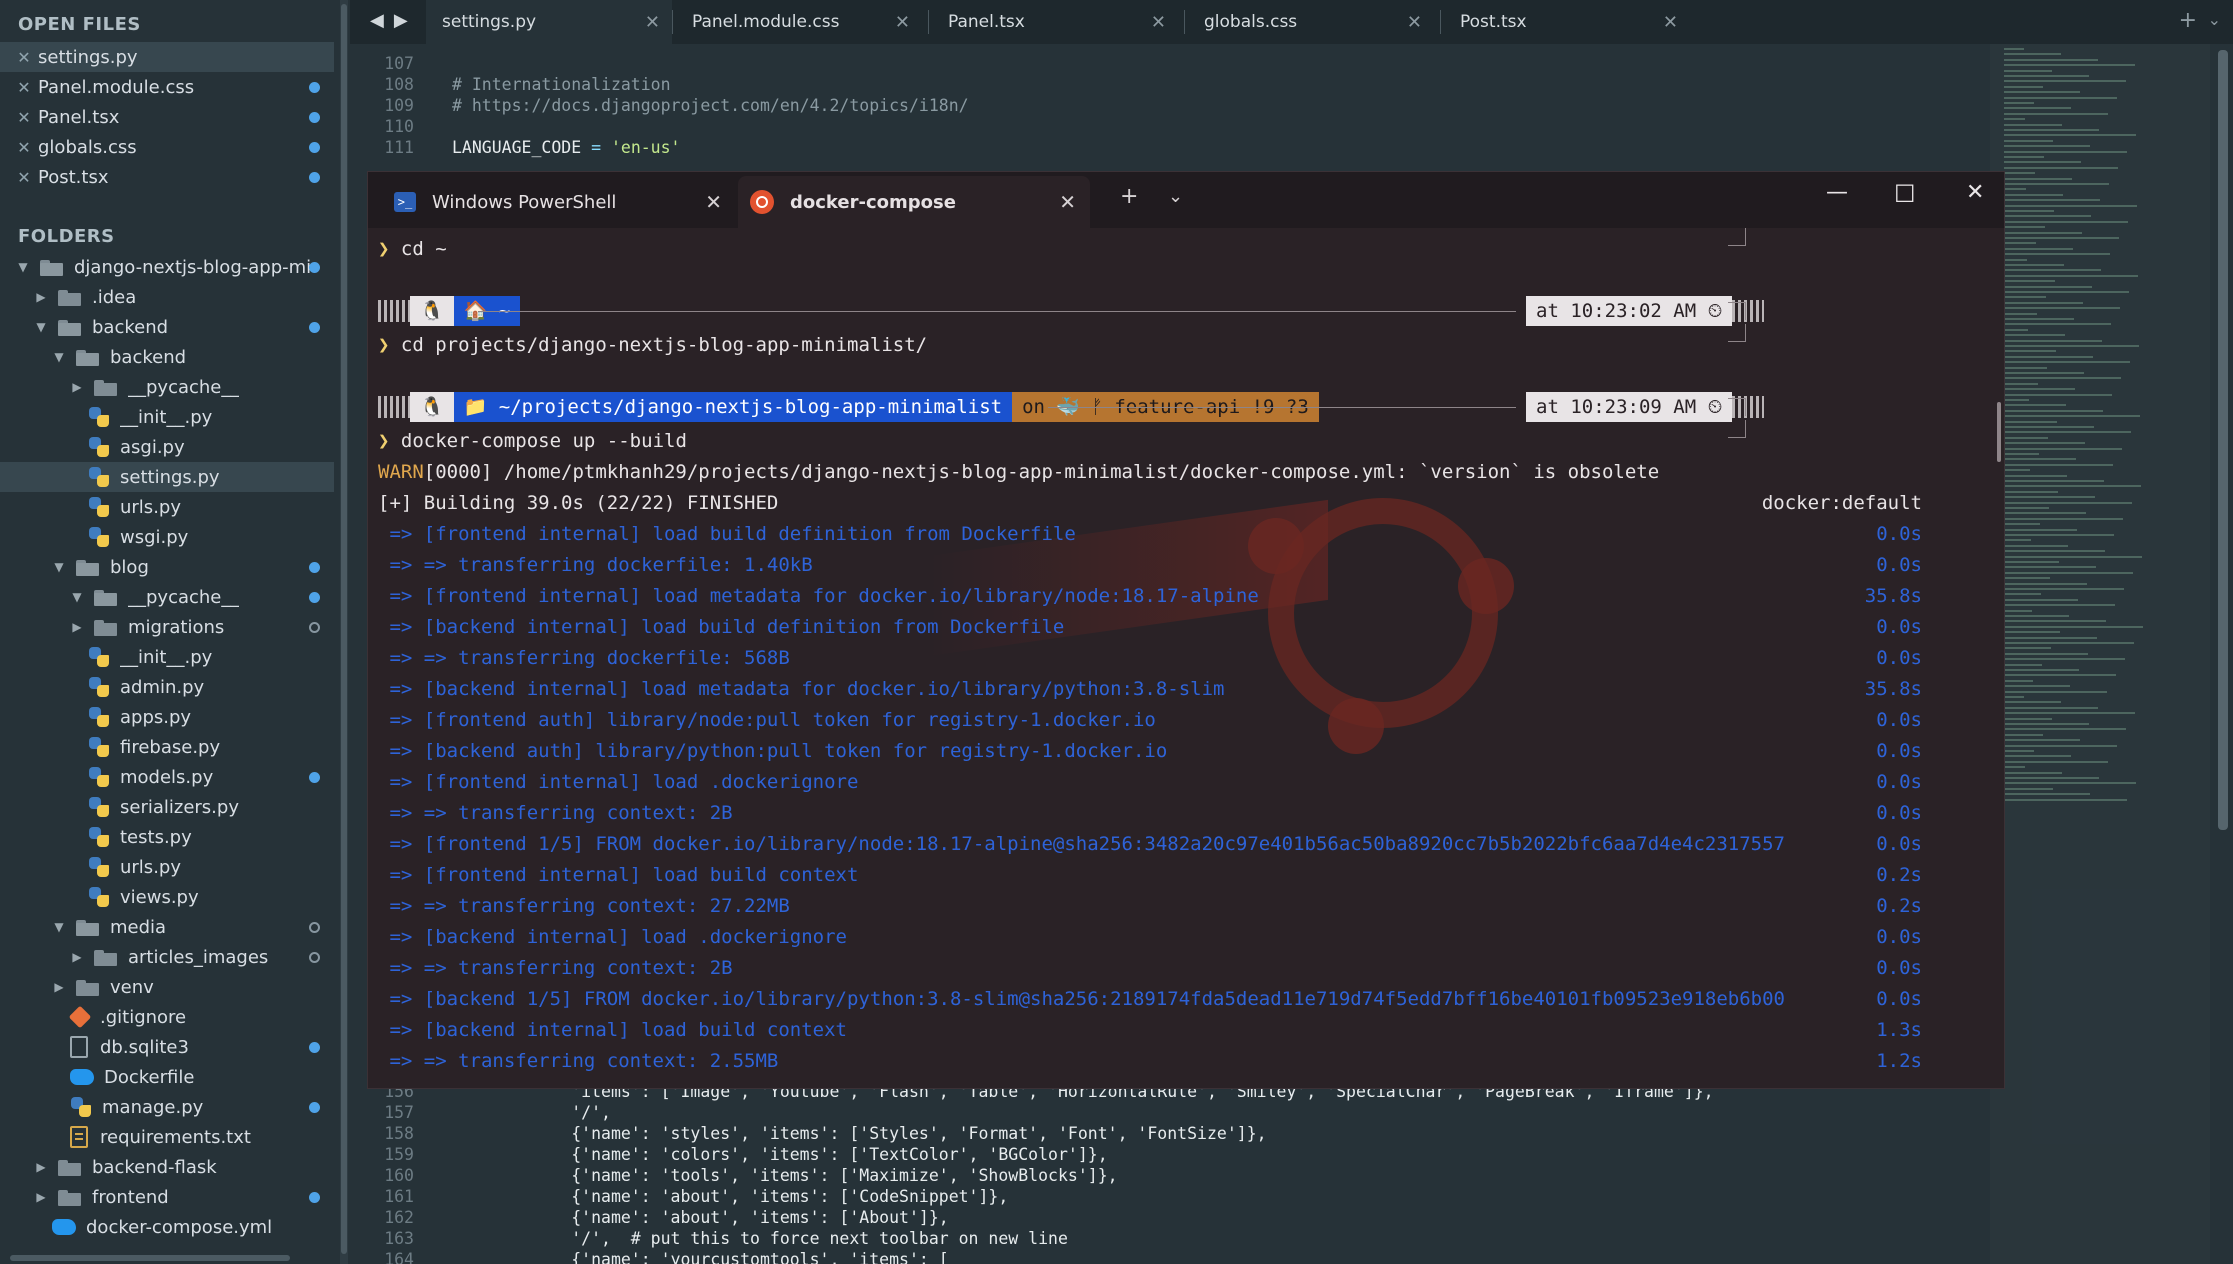 Image resolution: width=2233 pixels, height=1264 pixels. What do you see at coordinates (559, 202) in the screenshot?
I see `tab-windows-powershell: >_ Windows PowerShell ✕` at bounding box center [559, 202].